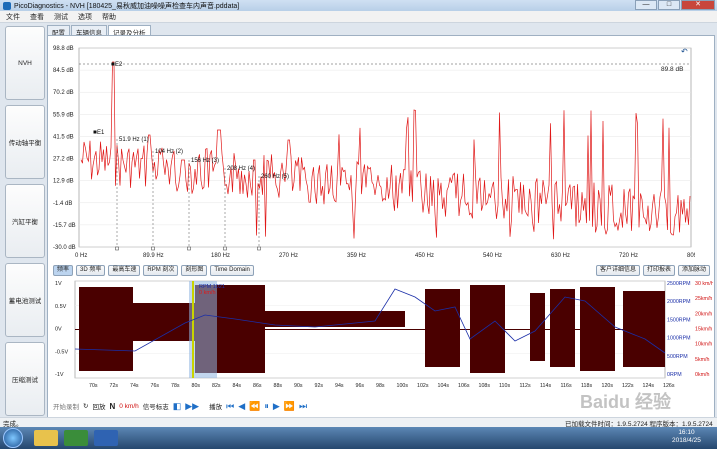 The width and height of the screenshot is (717, 449). What do you see at coordinates (703, 314) in the screenshot?
I see `speed-tick-label: 20km/h` at bounding box center [703, 314].